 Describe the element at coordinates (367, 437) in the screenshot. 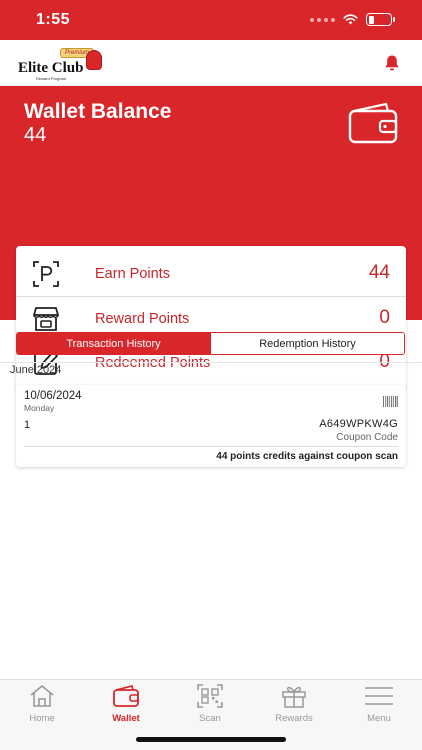

I see `coupon-code-label: Coupon Code` at that location.